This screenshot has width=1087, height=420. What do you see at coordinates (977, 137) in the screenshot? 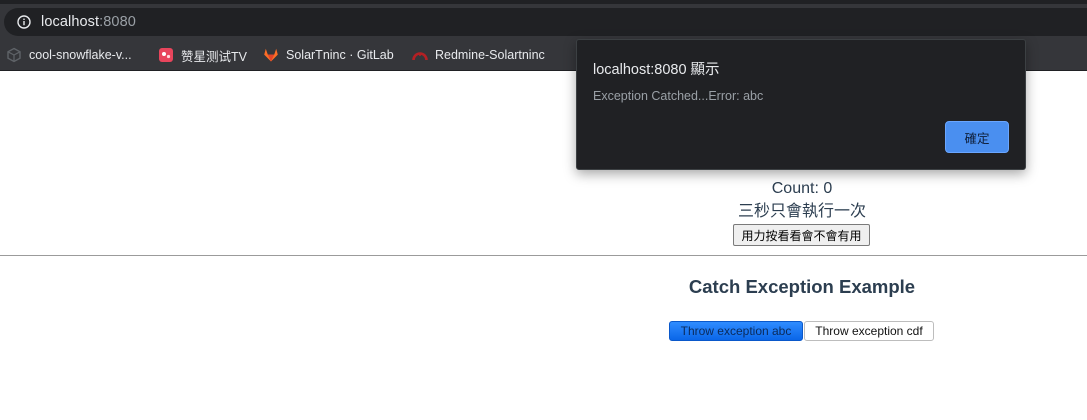
I see `alert-ok-button: 確定` at bounding box center [977, 137].